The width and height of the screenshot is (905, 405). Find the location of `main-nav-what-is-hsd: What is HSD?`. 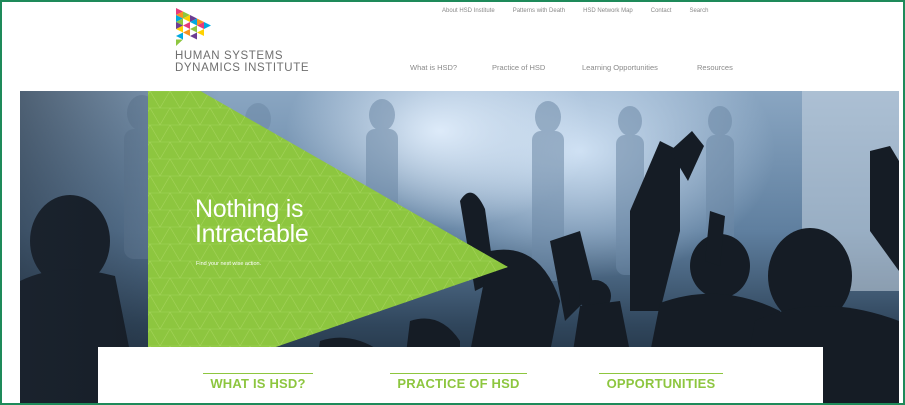

main-nav-what-is-hsd: What is HSD? is located at coordinates (451, 67).